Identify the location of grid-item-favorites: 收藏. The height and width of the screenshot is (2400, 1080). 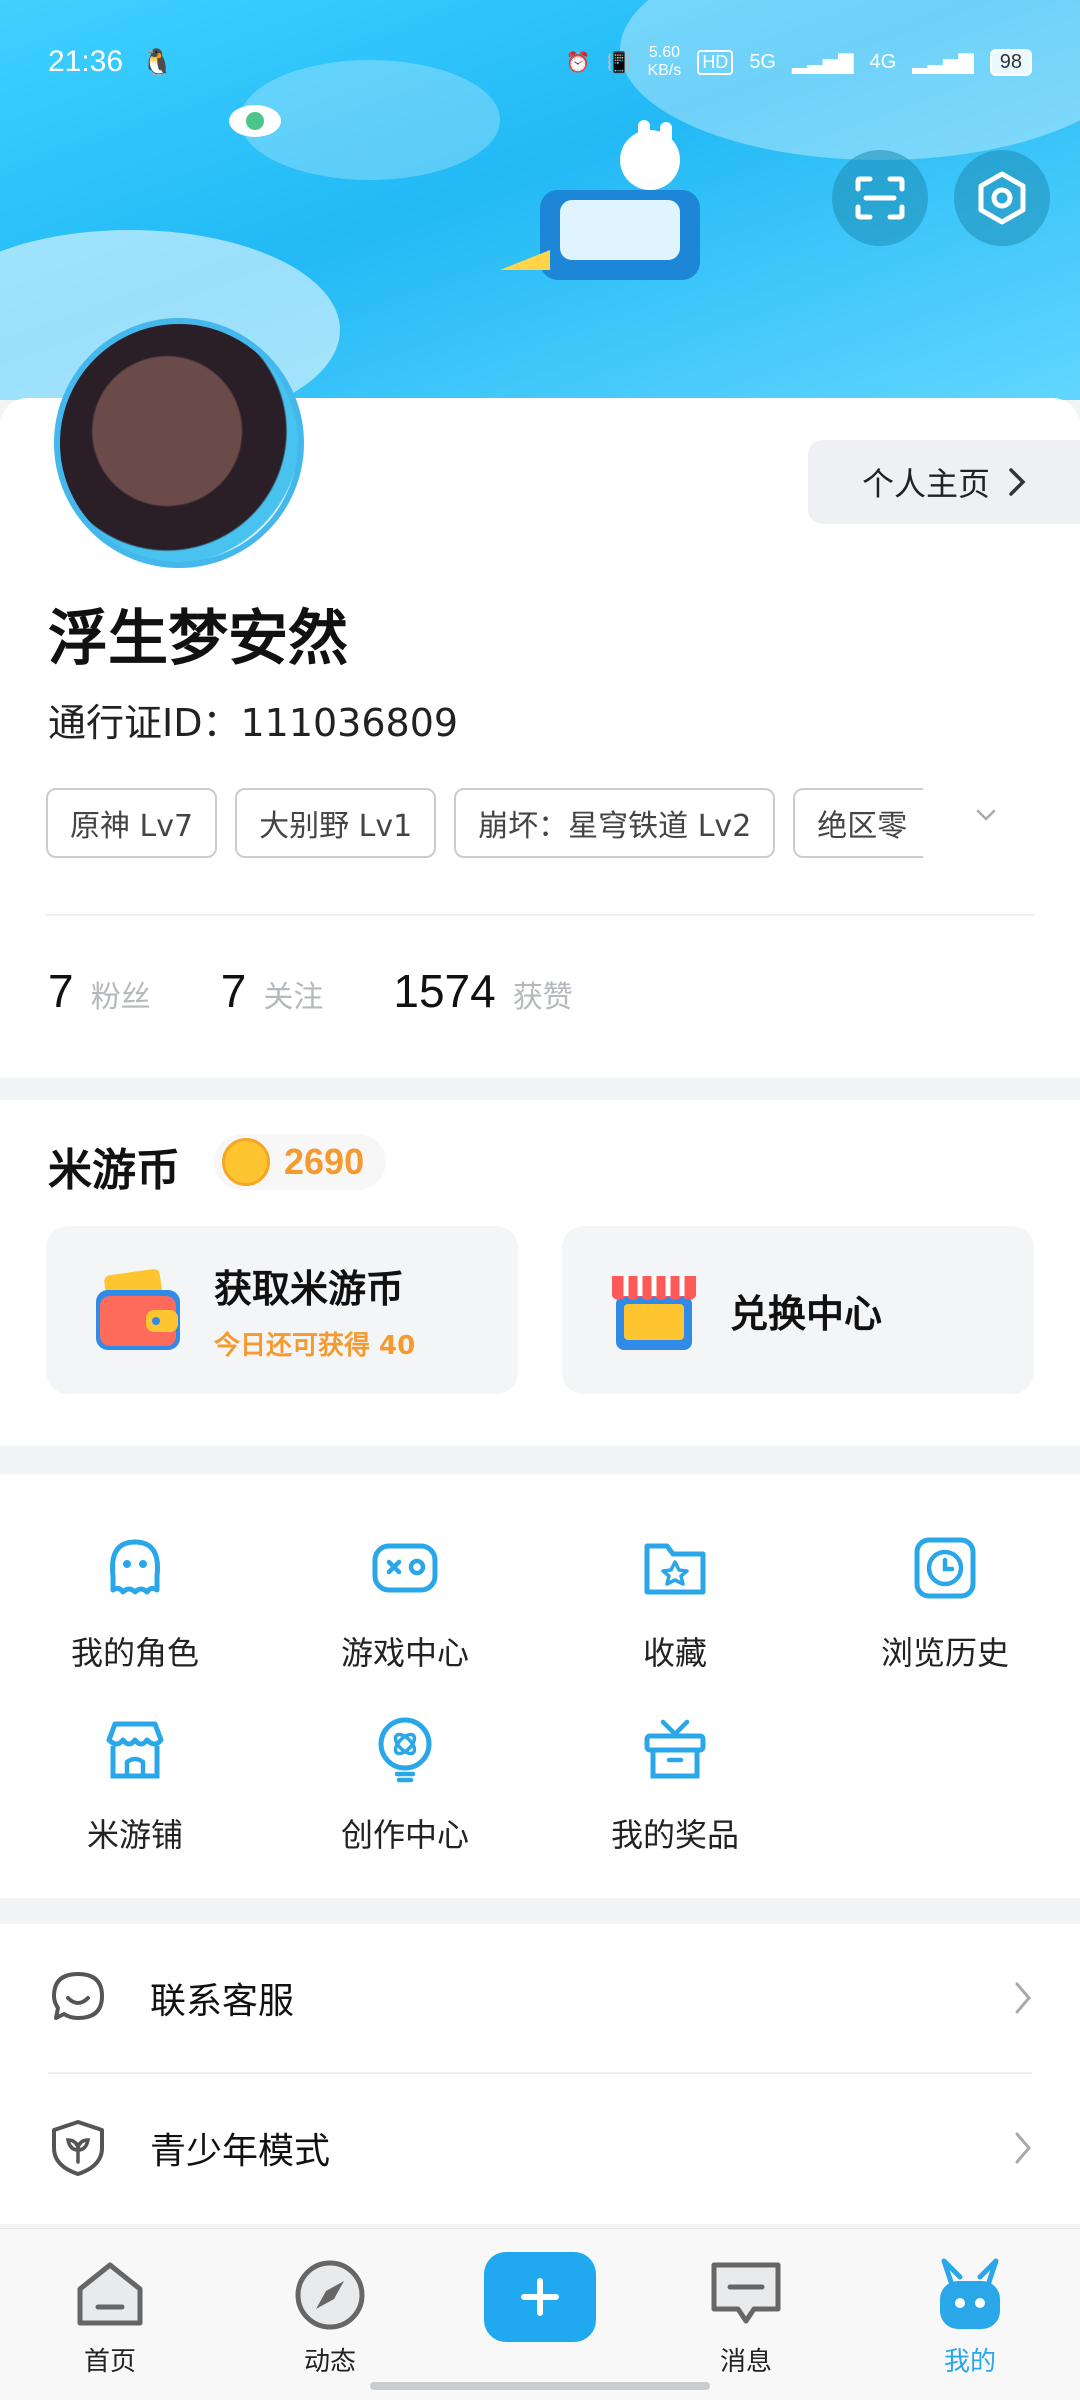
(675, 1603).